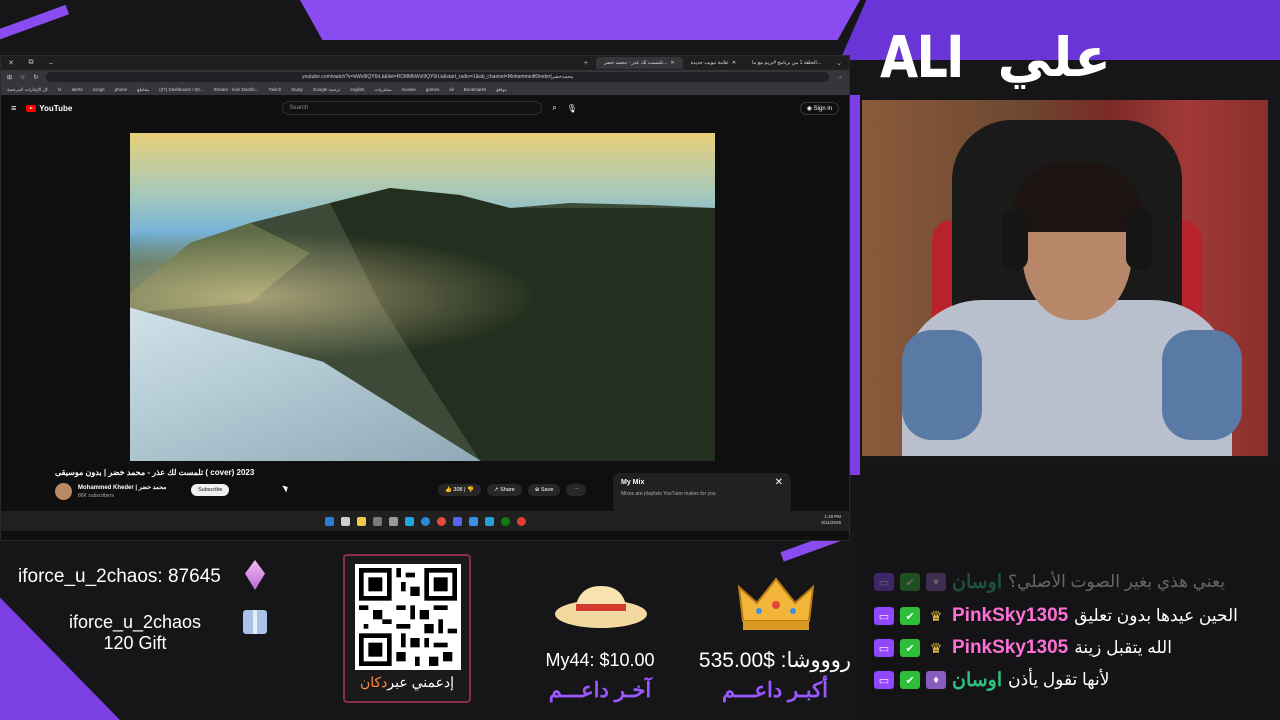 Image resolution: width=1280 pixels, height=720 pixels. Describe the element at coordinates (210, 490) in the screenshot. I see `subscribe-button: Subscribe` at that location.